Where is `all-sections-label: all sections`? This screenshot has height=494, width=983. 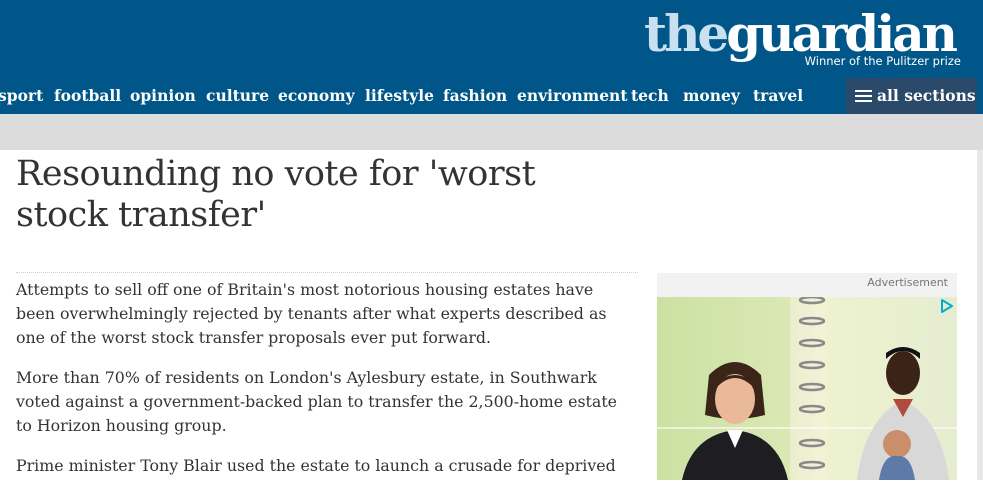 all-sections-label: all sections is located at coordinates (926, 95).